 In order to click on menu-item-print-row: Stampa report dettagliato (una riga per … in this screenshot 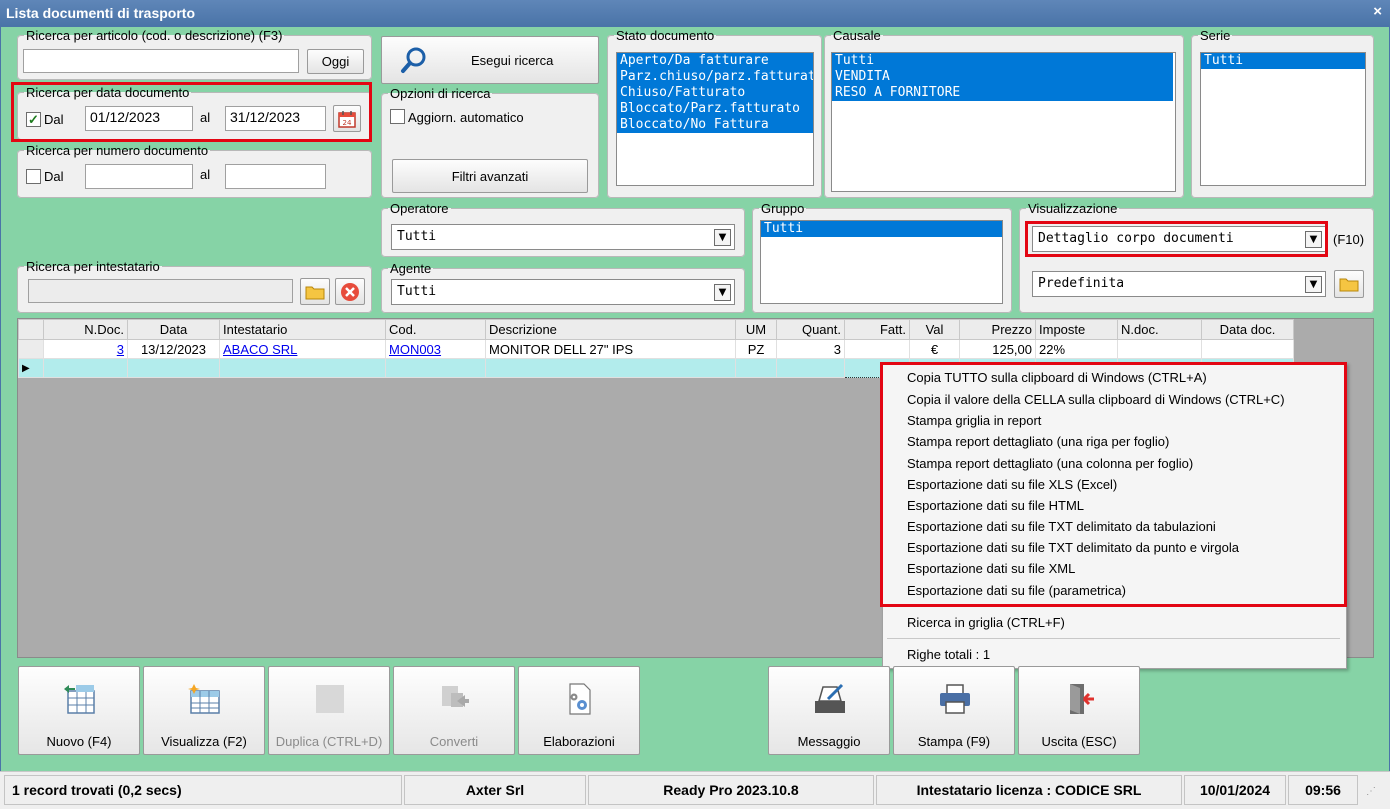, I will do `click(1038, 441)`.